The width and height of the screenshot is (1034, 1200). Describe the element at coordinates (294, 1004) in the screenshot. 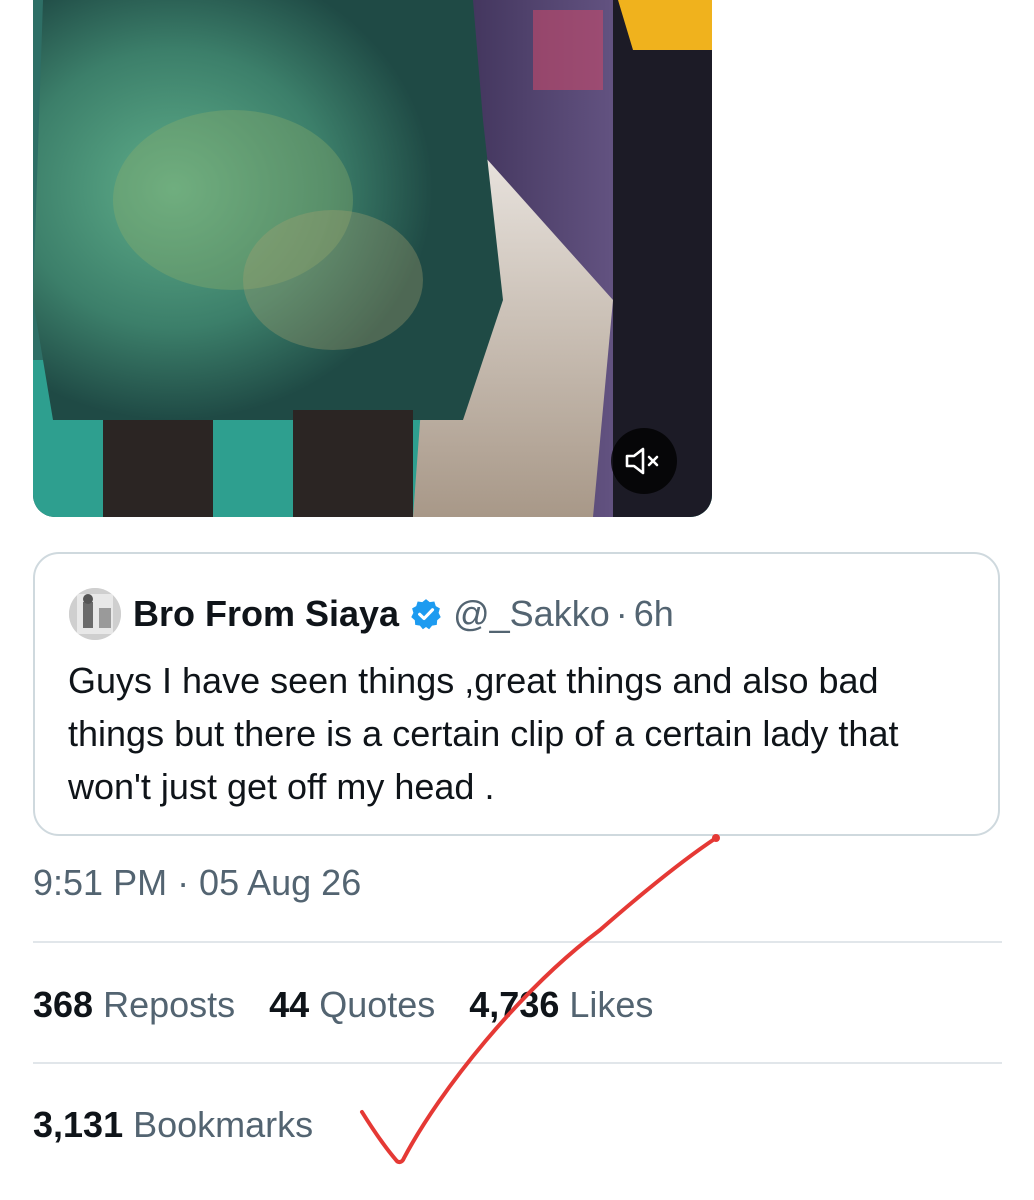

I see `quotes-count: 44` at that location.